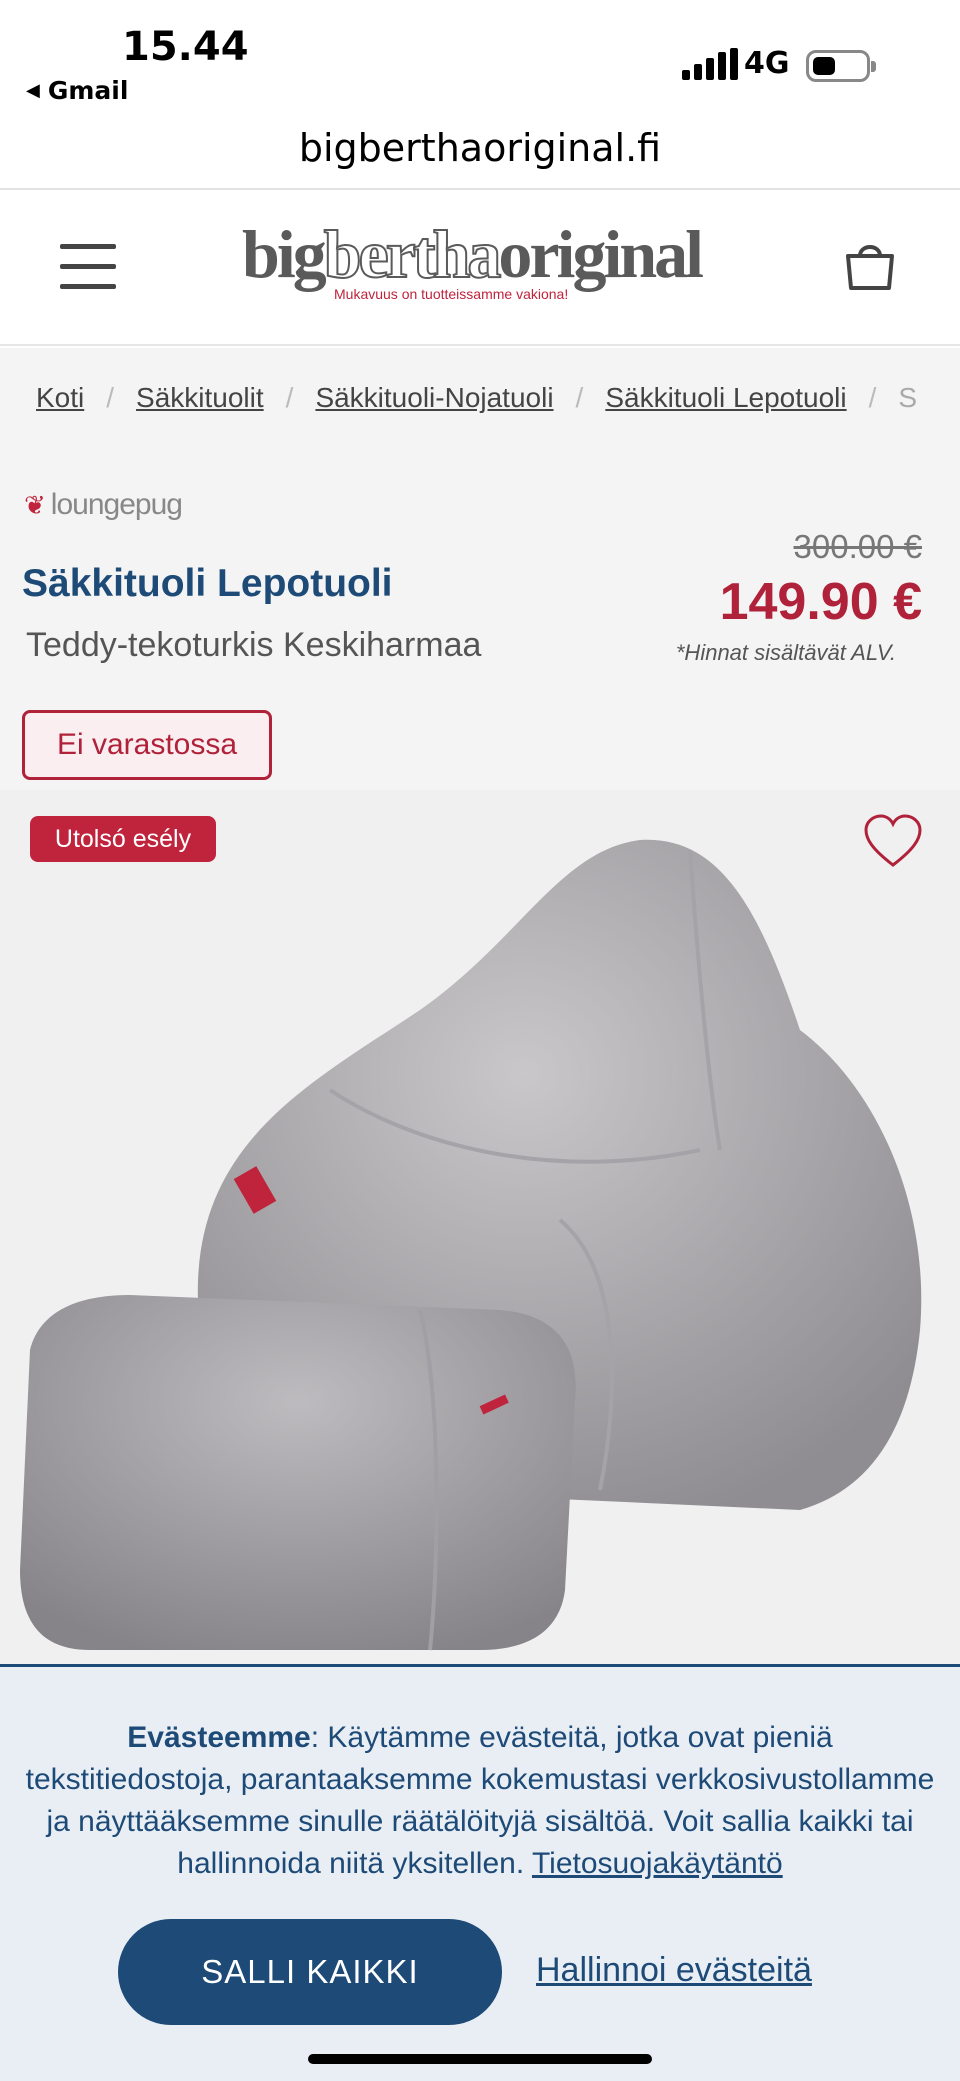  Describe the element at coordinates (480, 60) in the screenshot. I see `status-bar: 15.44 ◀ Gmail 4G` at that location.